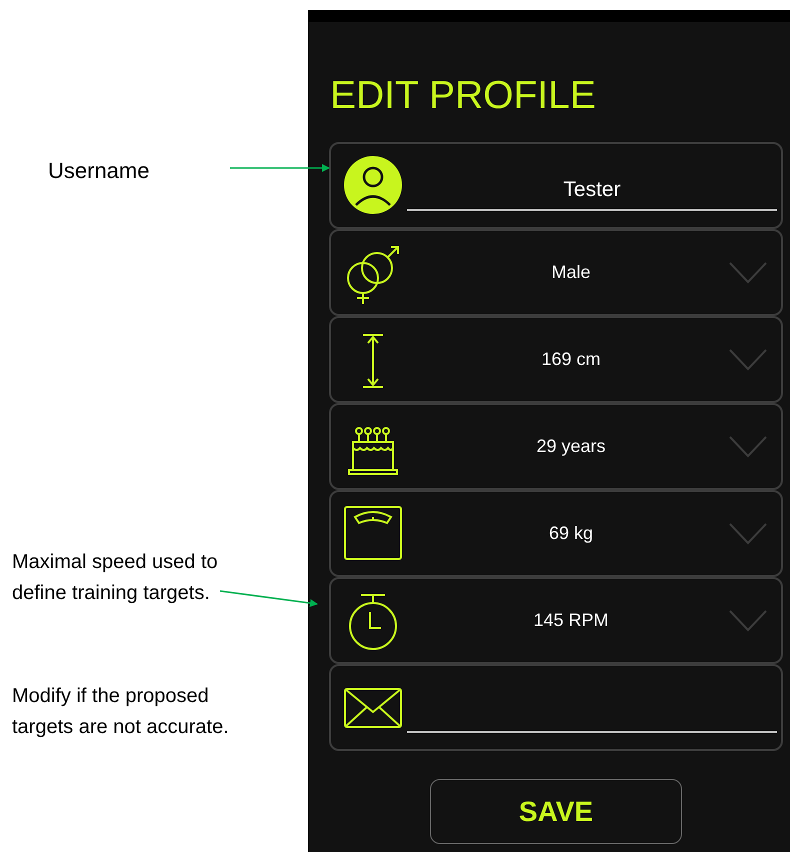 This screenshot has width=790, height=852. What do you see at coordinates (115, 578) in the screenshot?
I see `annotation-text: Maximal speed used to define training targets.` at bounding box center [115, 578].